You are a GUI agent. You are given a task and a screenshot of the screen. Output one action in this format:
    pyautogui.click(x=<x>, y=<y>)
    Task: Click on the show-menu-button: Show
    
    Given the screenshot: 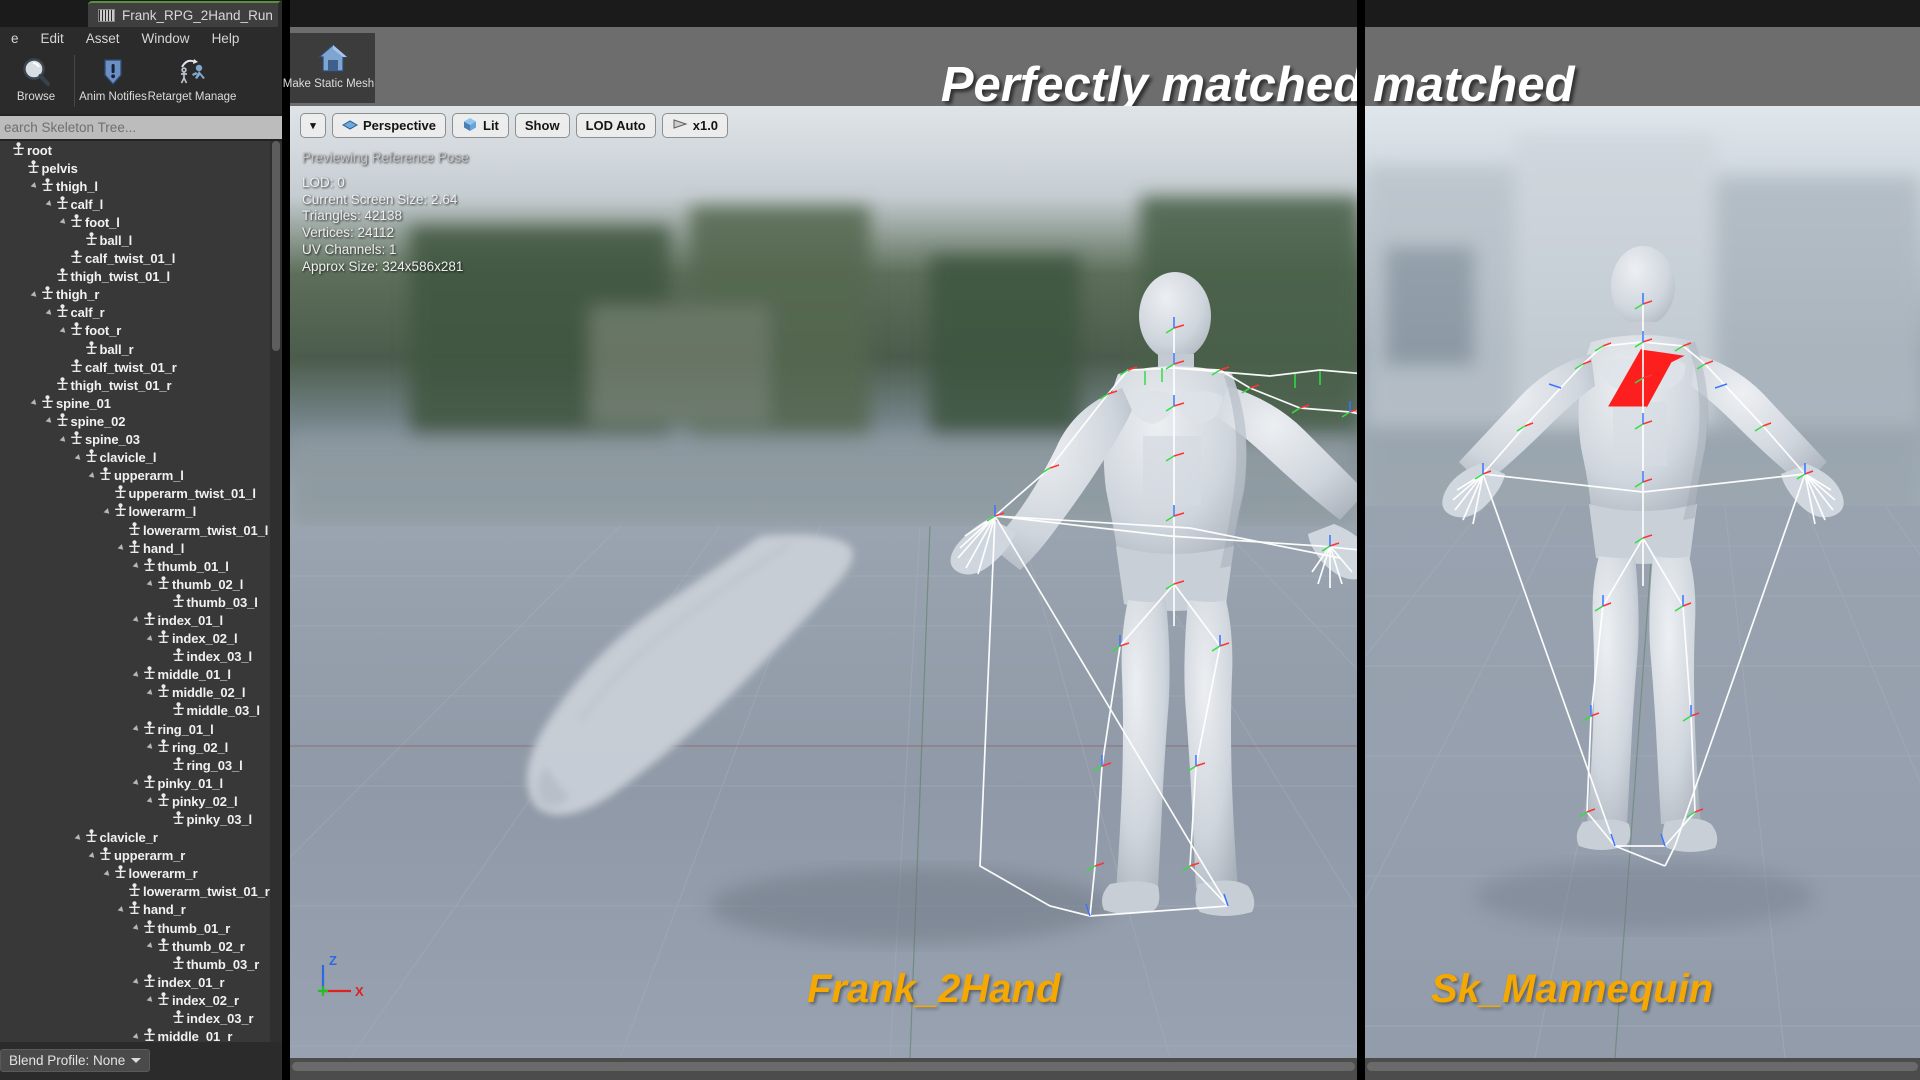 What is the action you would take?
    pyautogui.click(x=542, y=125)
    